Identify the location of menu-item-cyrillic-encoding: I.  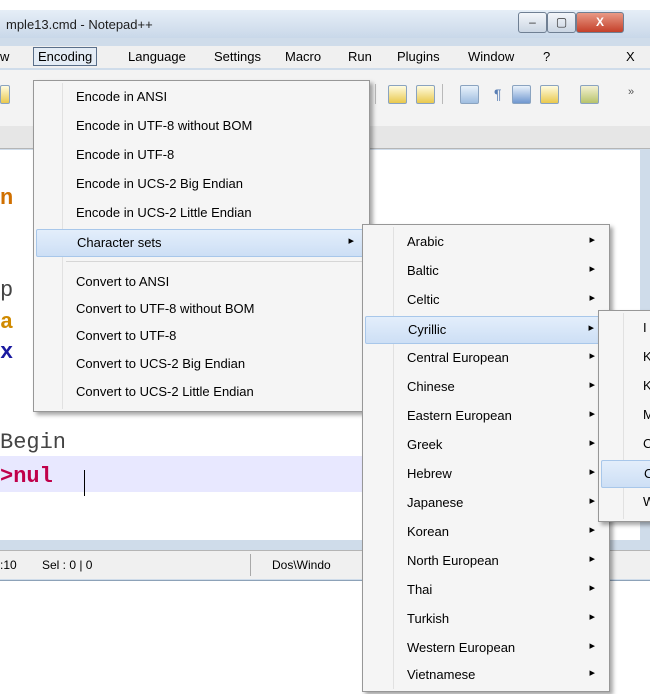
(625, 328).